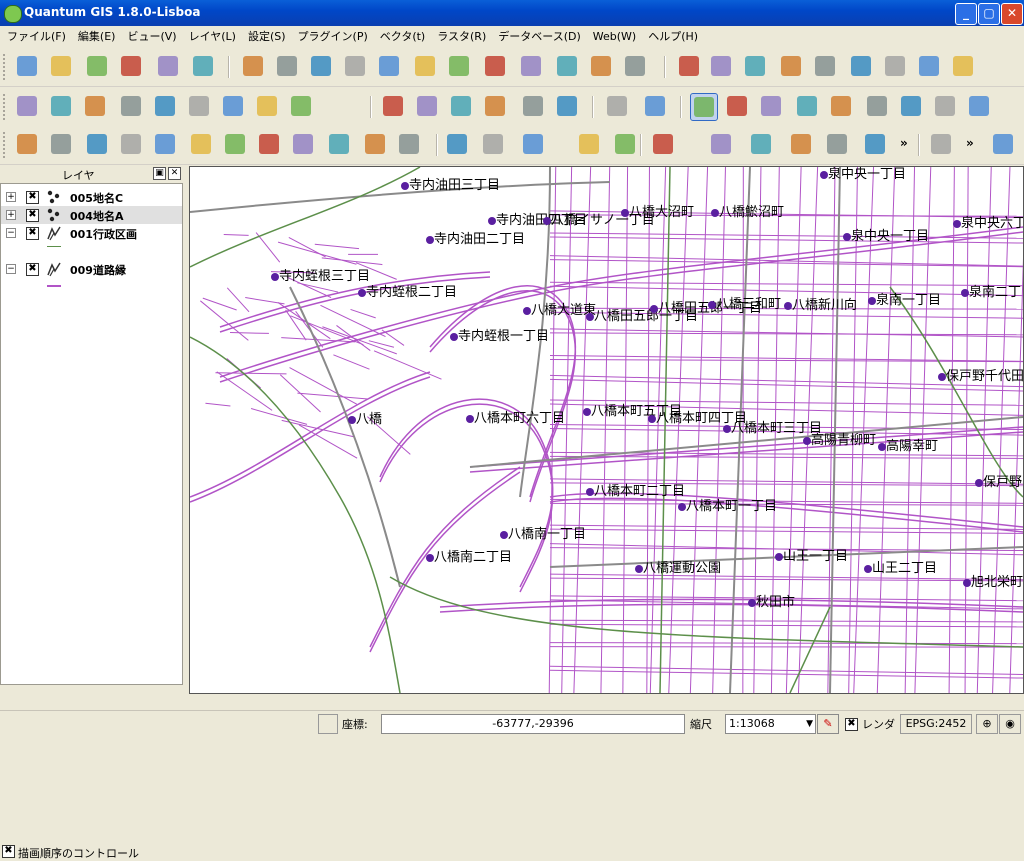 This screenshot has width=1024, height=861. What do you see at coordinates (911, 106) in the screenshot?
I see `zoom-to-layer-button` at bounding box center [911, 106].